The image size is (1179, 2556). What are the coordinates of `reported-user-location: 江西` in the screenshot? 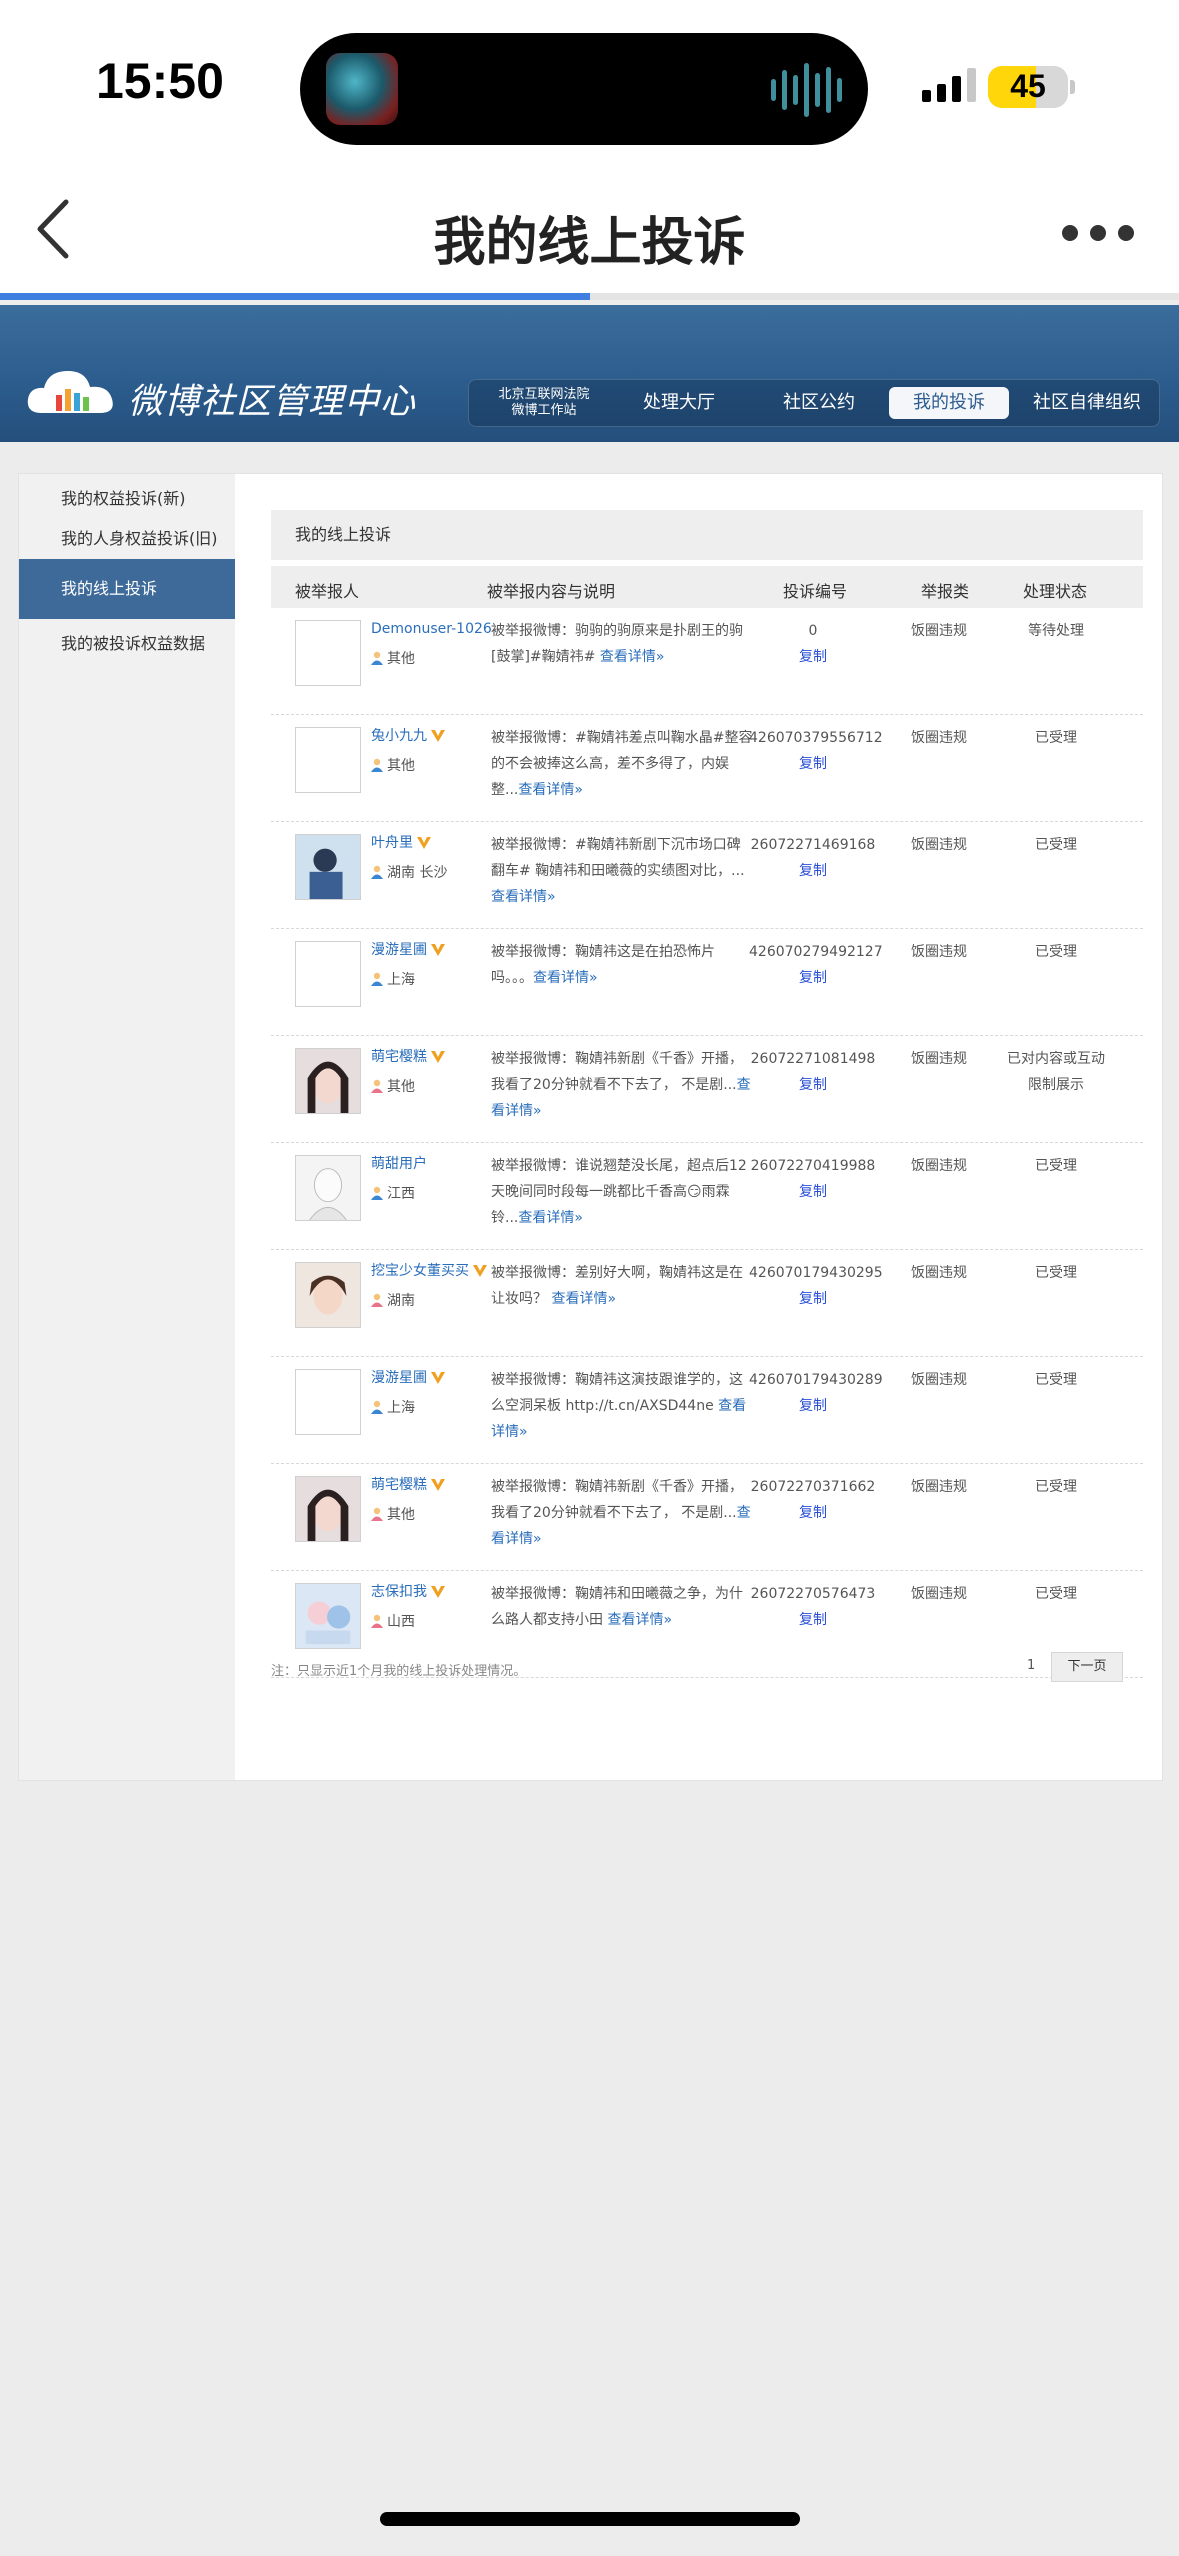 It's located at (393, 1193).